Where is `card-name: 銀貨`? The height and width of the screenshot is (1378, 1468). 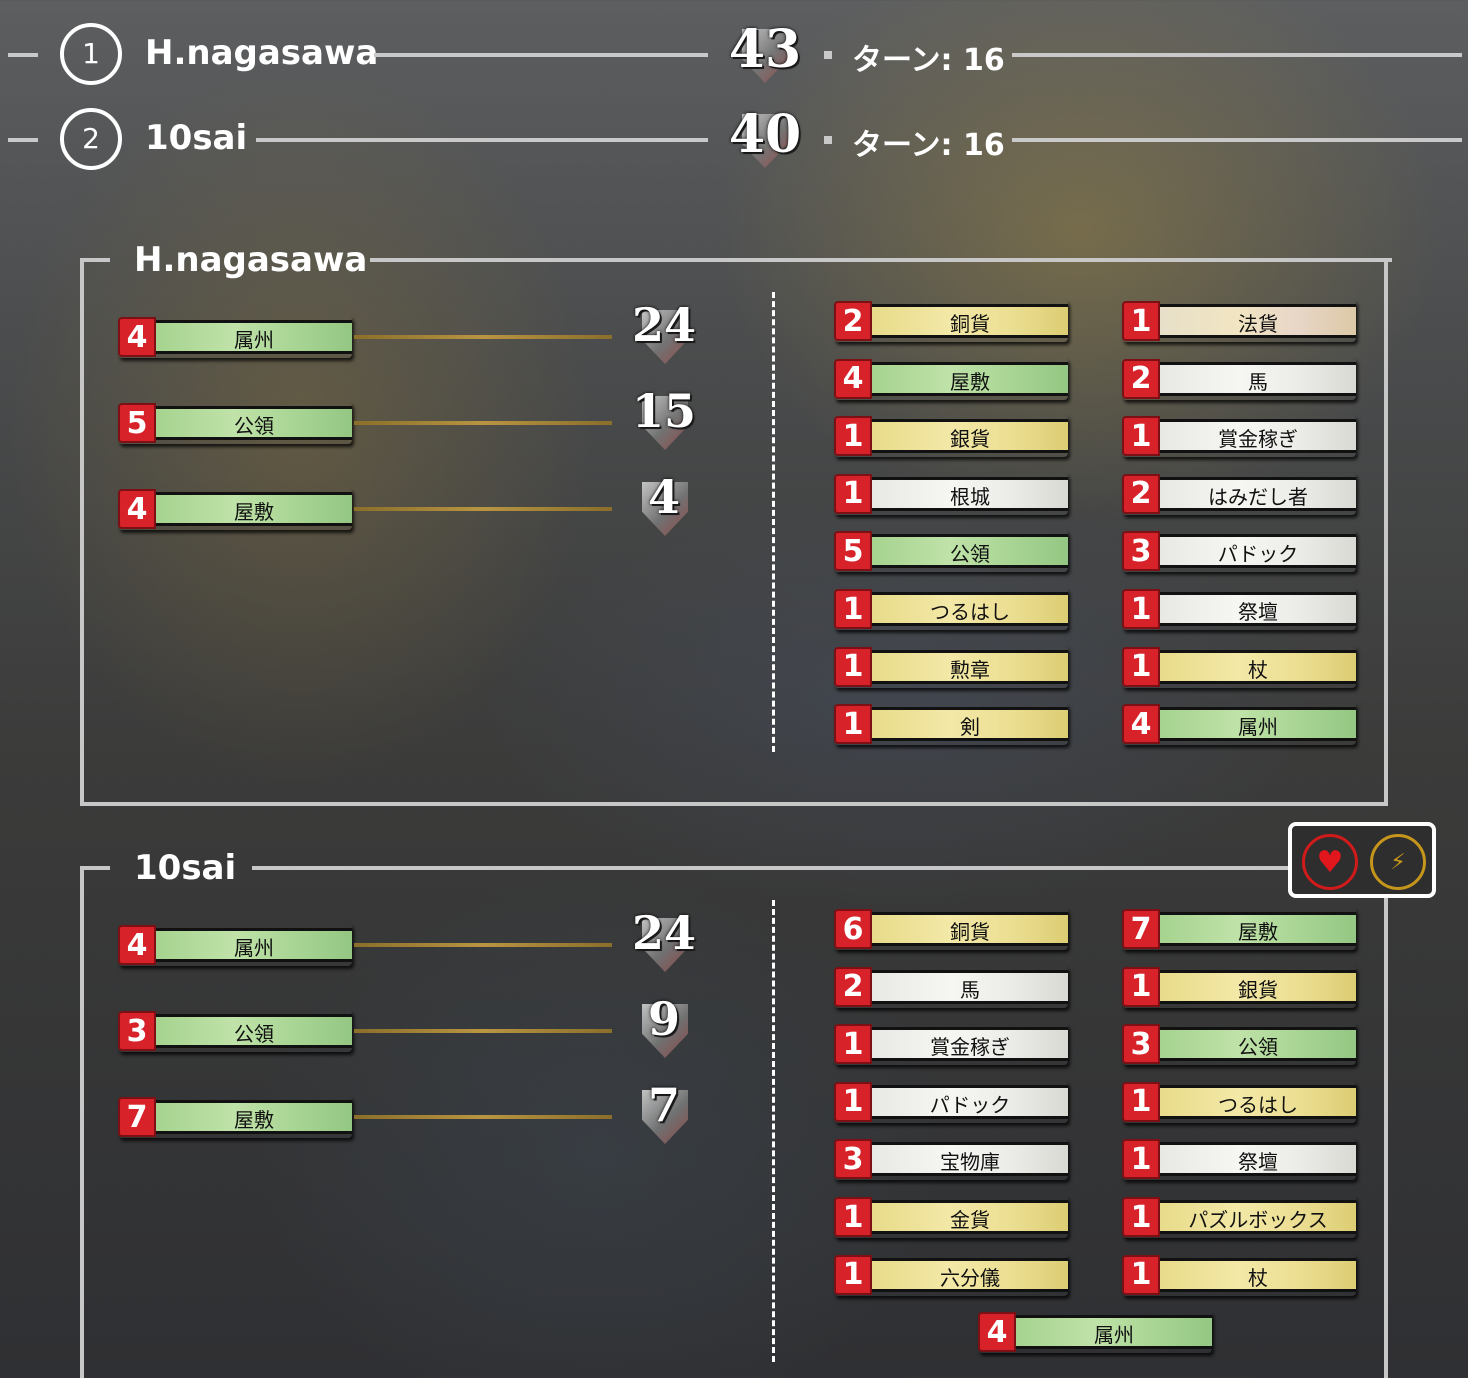
card-name: 銀貨 is located at coordinates (970, 436).